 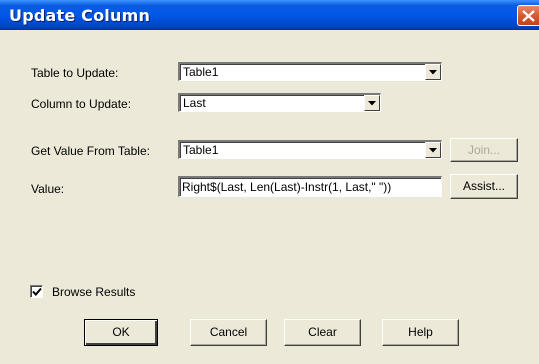 I want to click on ok-button-label: OK, so click(x=121, y=332).